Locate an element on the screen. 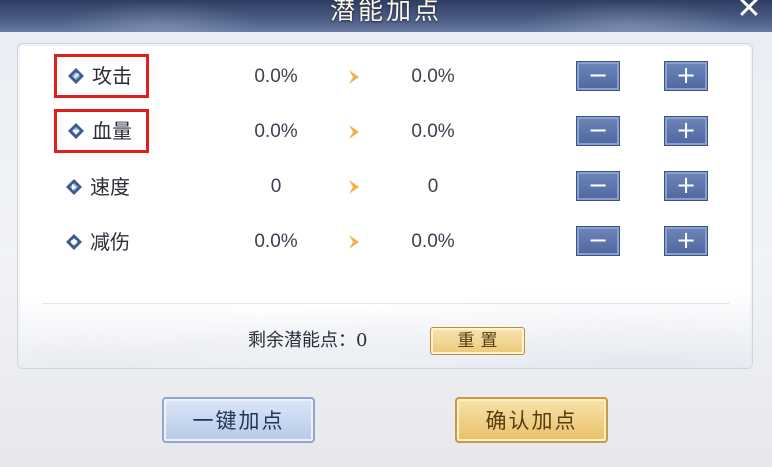 The image size is (772, 467). attack-diamond-icon is located at coordinates (76, 75).